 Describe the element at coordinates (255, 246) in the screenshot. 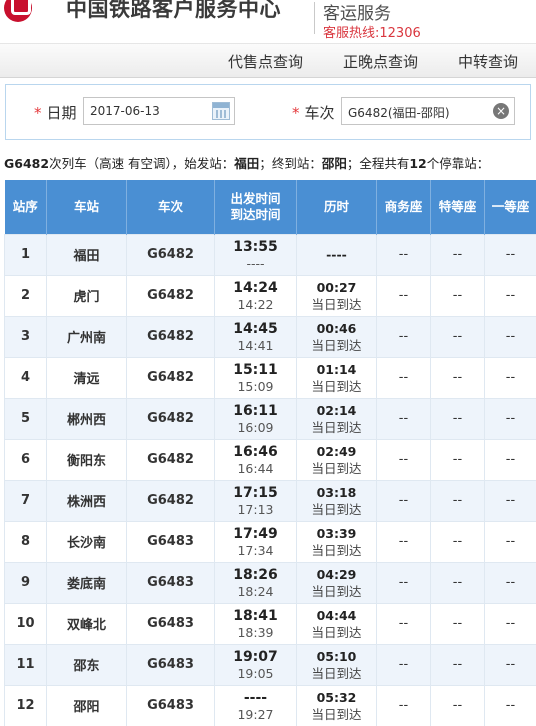

I see `departure-time: 13:55` at that location.